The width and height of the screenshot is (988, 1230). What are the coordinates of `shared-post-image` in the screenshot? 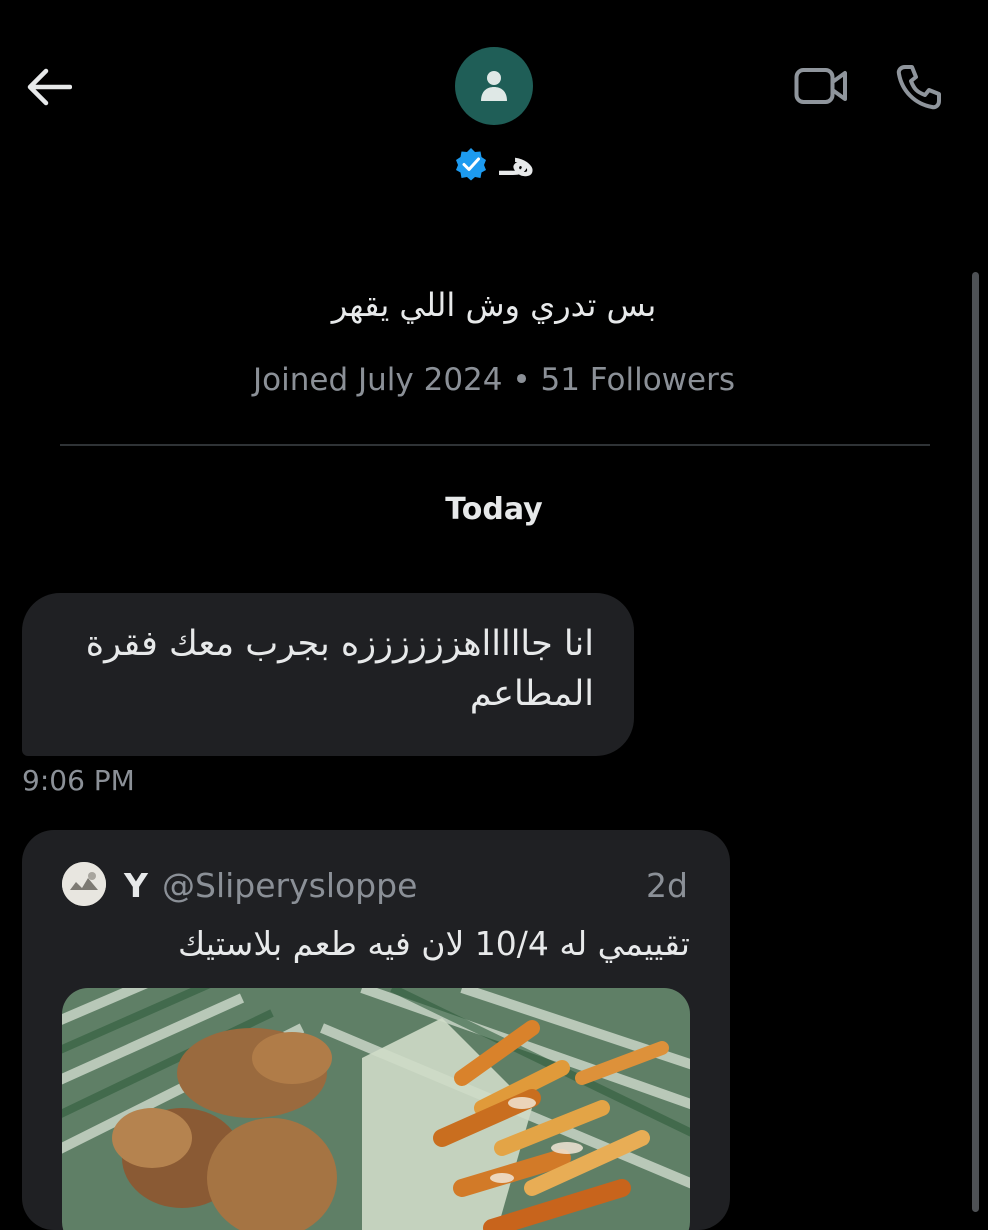 It's located at (376, 1109).